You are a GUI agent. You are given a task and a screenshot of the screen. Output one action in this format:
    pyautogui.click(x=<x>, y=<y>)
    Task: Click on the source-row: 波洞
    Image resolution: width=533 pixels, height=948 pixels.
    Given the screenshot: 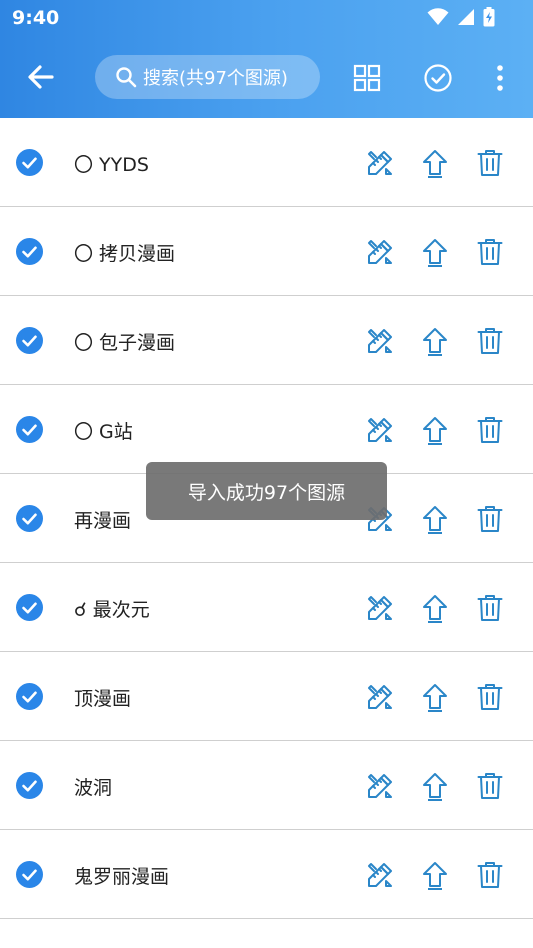 What is the action you would take?
    pyautogui.click(x=266, y=785)
    